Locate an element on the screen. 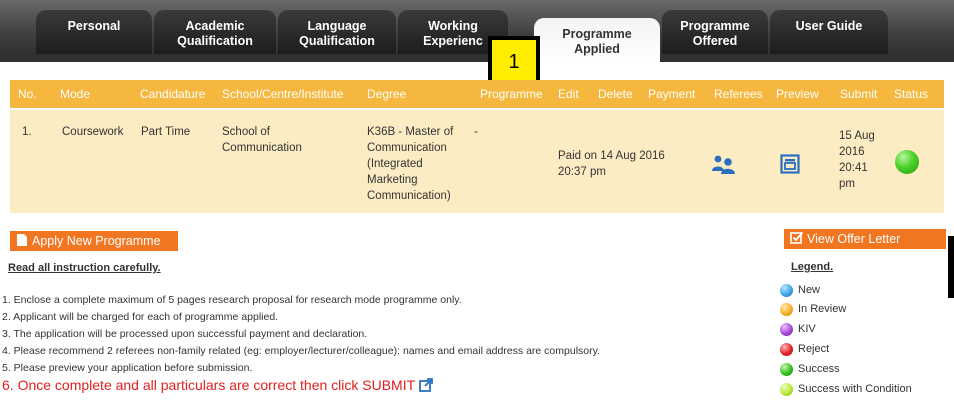 The image size is (954, 402). legend-label: KIV is located at coordinates (807, 329).